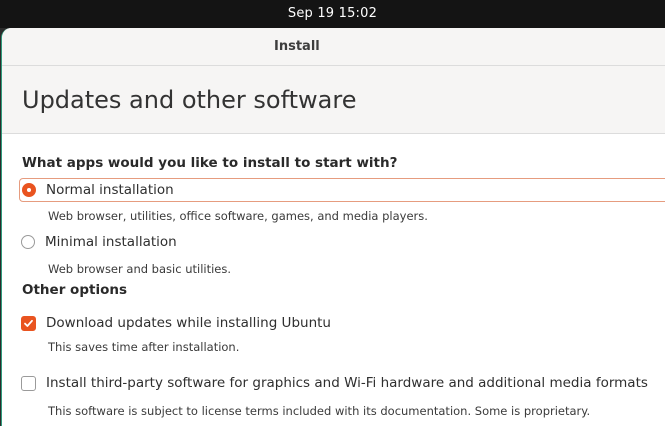  I want to click on checkbox-unchecked, so click(28, 383).